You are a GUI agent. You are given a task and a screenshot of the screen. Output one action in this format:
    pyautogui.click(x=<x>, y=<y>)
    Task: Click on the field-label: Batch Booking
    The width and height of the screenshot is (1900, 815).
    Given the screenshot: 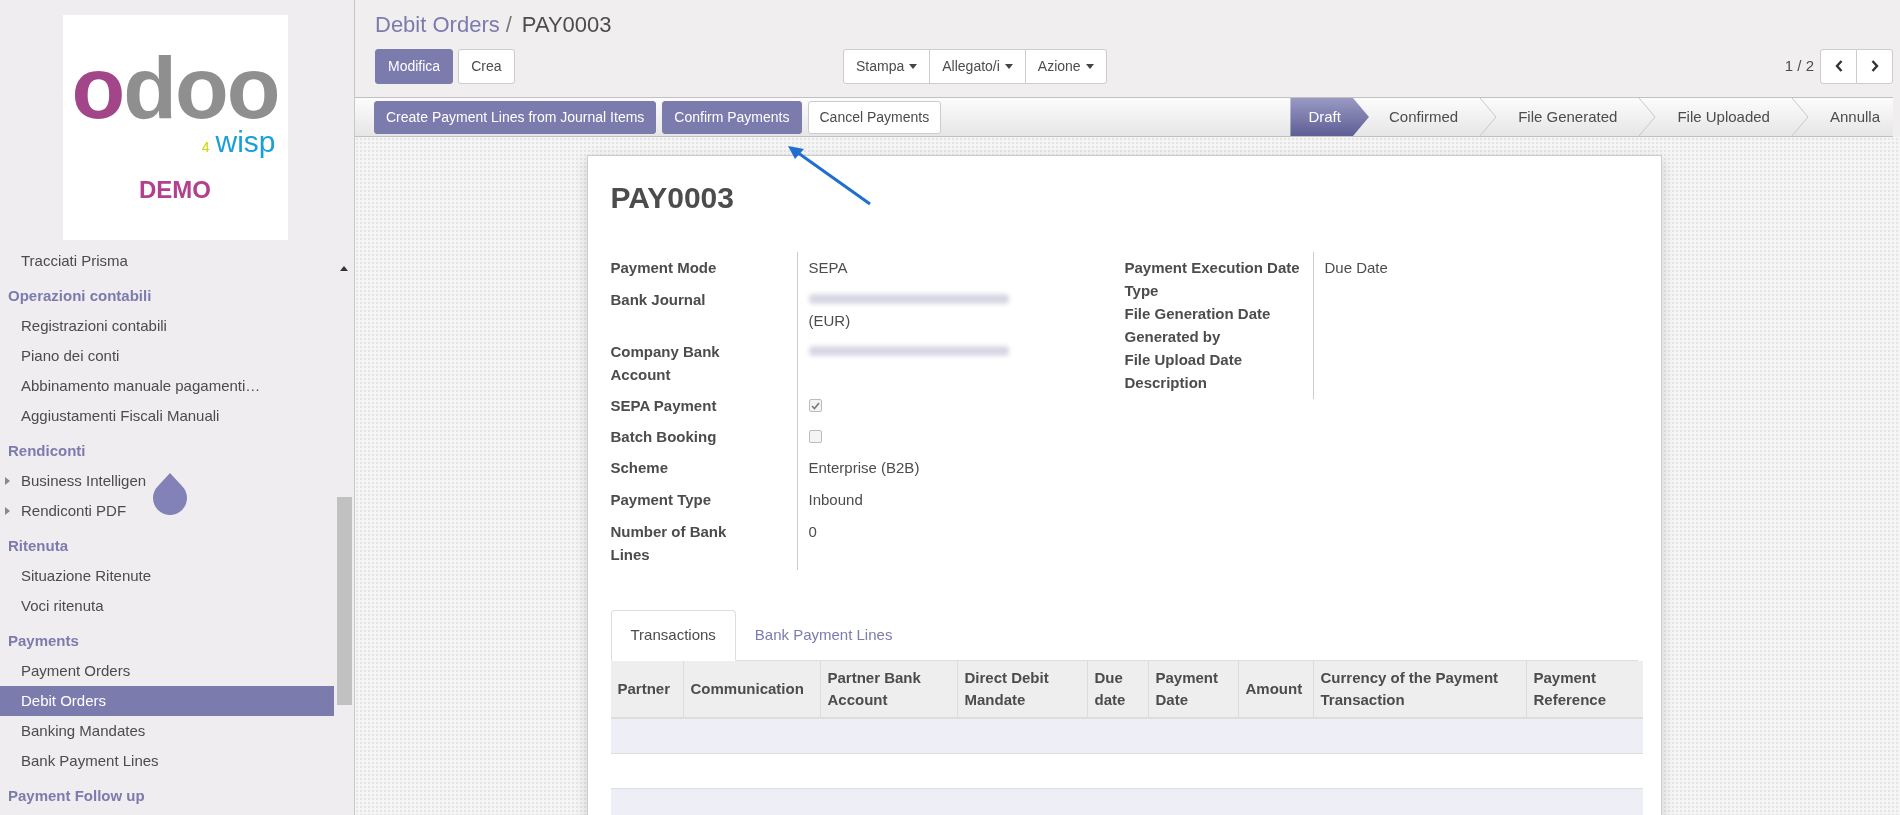 What is the action you would take?
    pyautogui.click(x=664, y=437)
    